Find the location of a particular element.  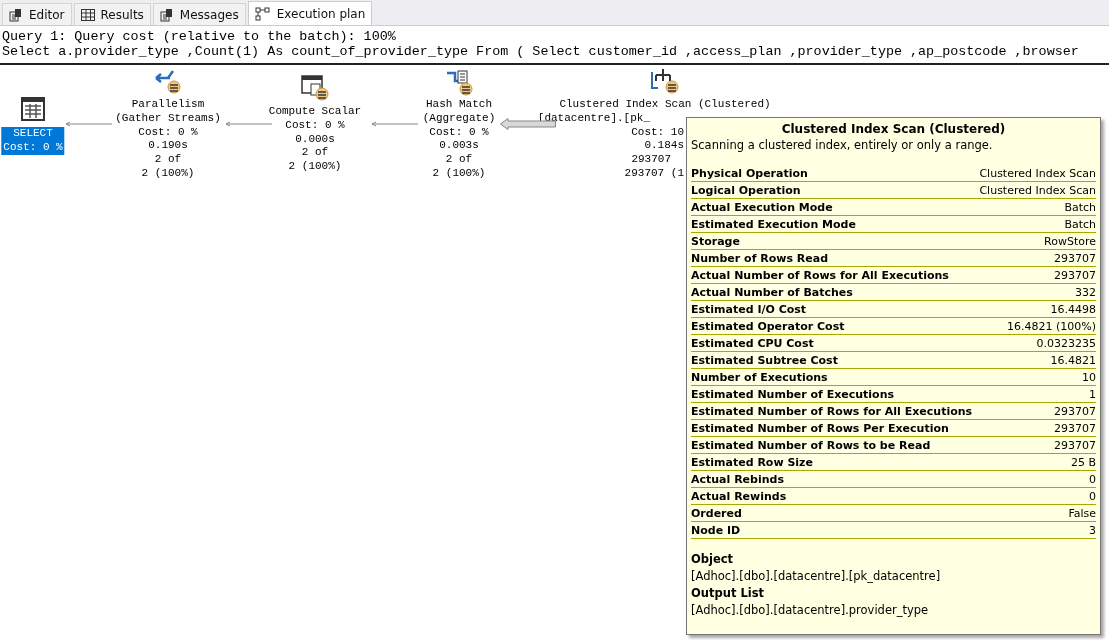

node-text: (Aggregate) is located at coordinates (459, 118).